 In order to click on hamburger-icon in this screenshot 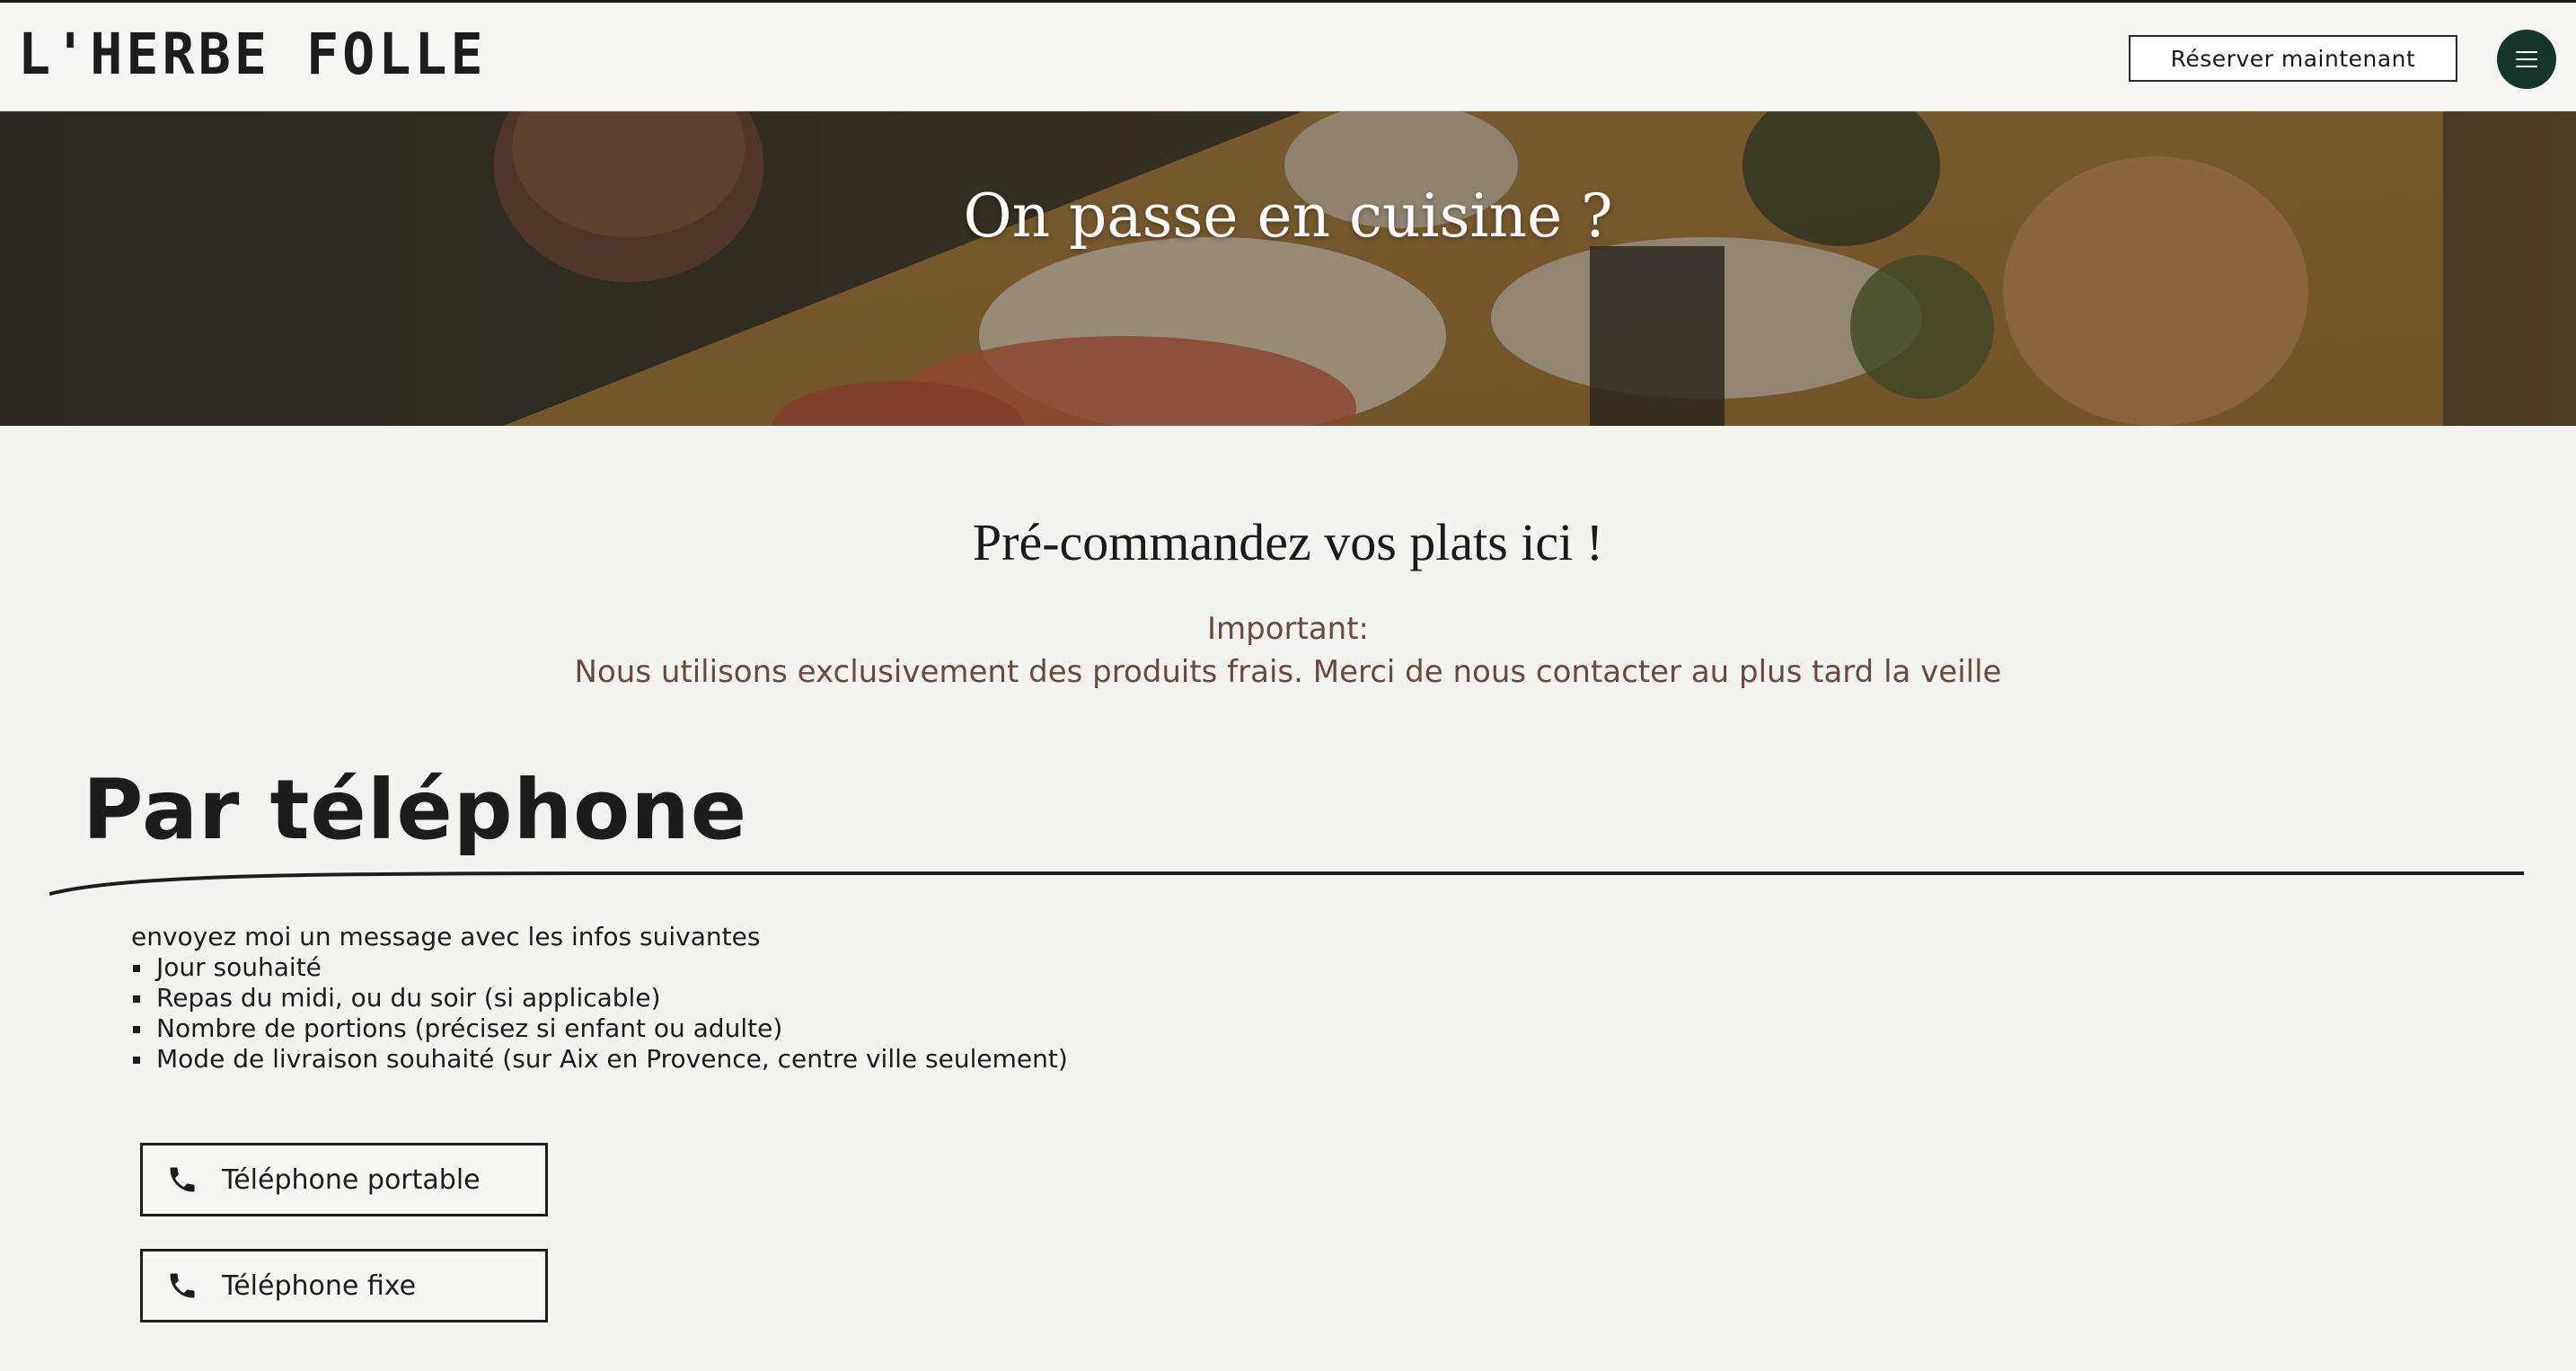, I will do `click(2526, 59)`.